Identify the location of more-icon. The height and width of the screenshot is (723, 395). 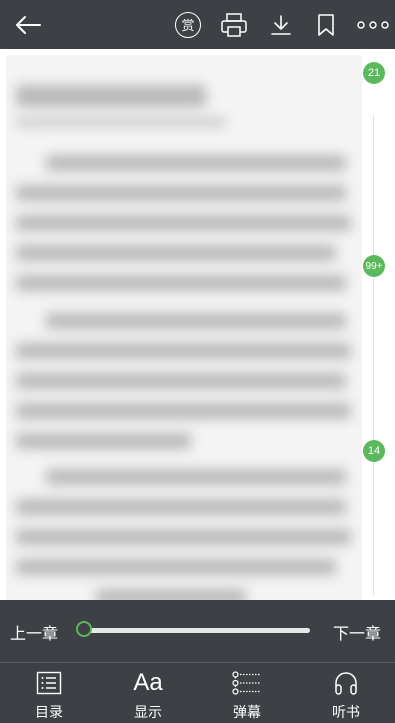
(373, 24).